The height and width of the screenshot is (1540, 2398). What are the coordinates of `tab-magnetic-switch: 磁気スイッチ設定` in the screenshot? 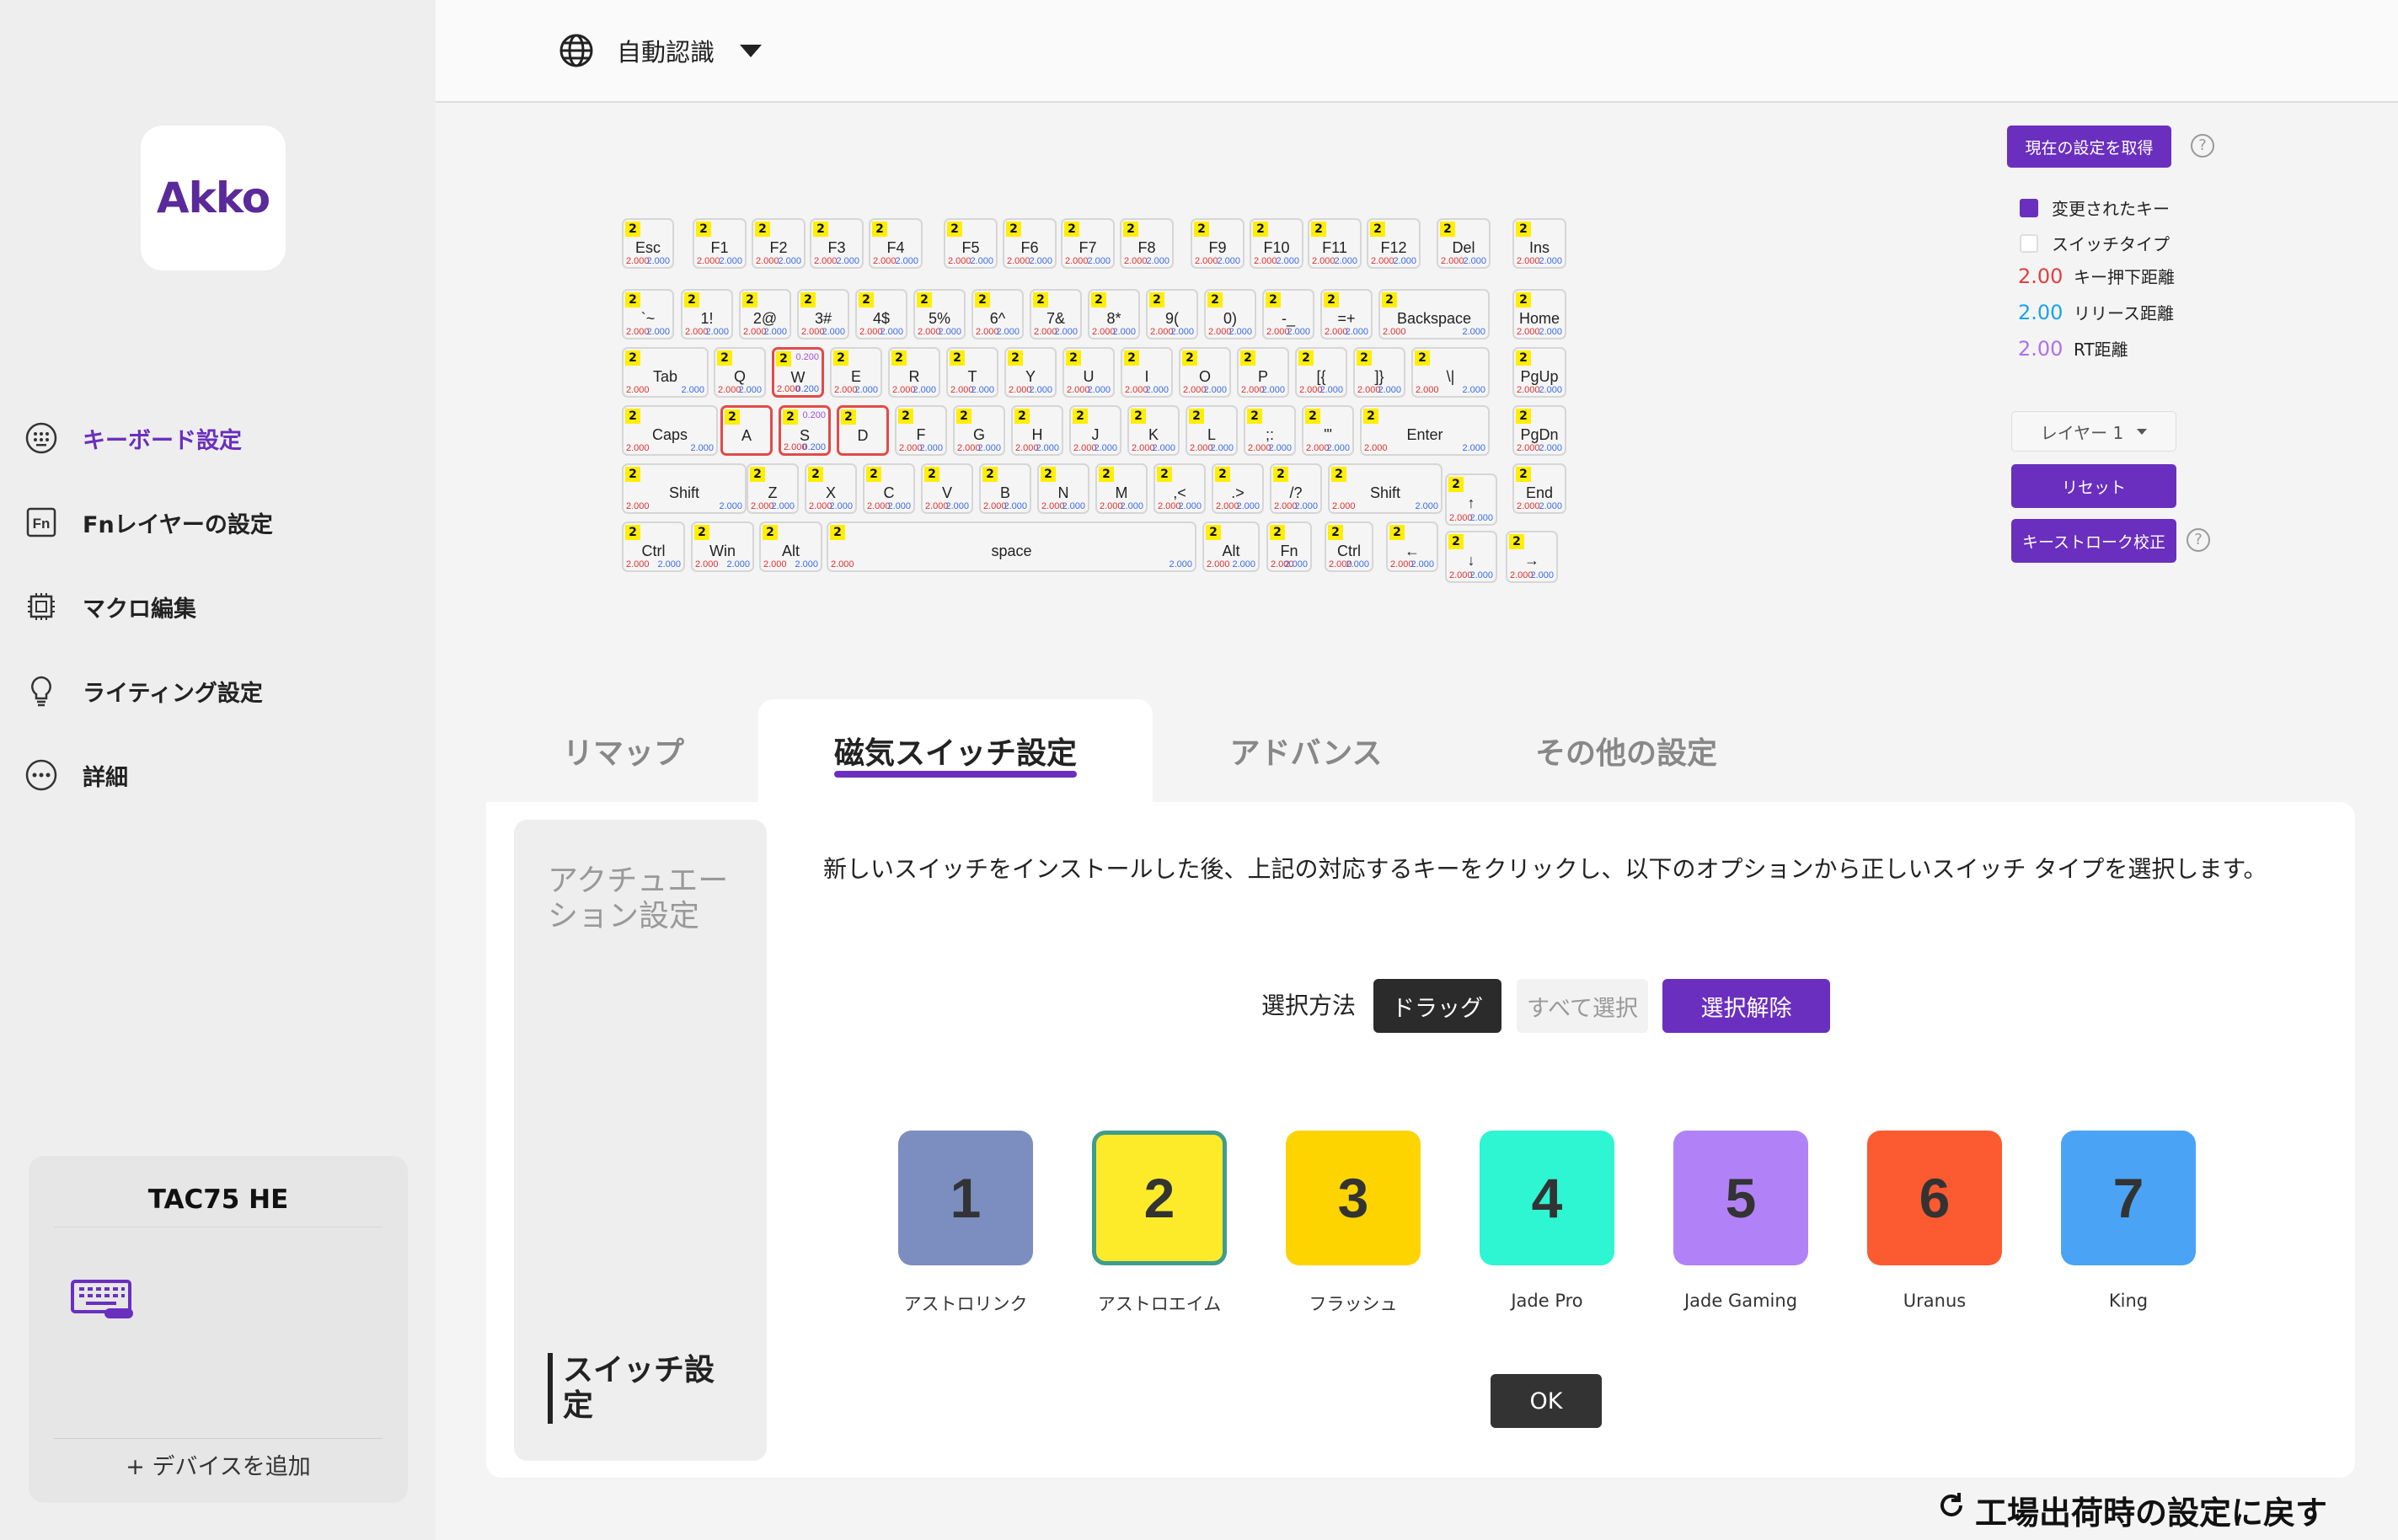 It's located at (955, 751).